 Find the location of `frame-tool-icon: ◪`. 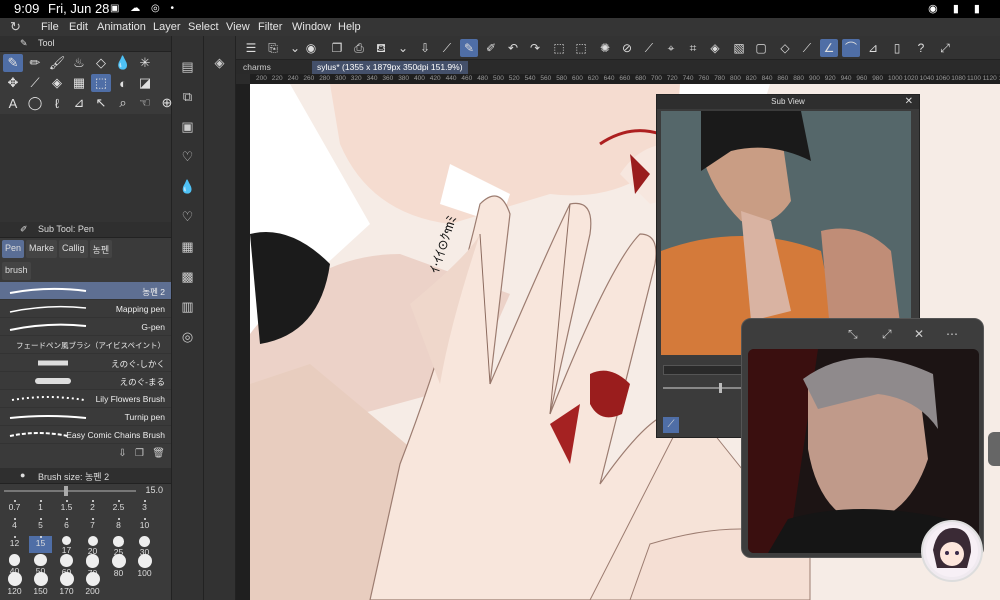

frame-tool-icon: ◪ is located at coordinates (145, 83).